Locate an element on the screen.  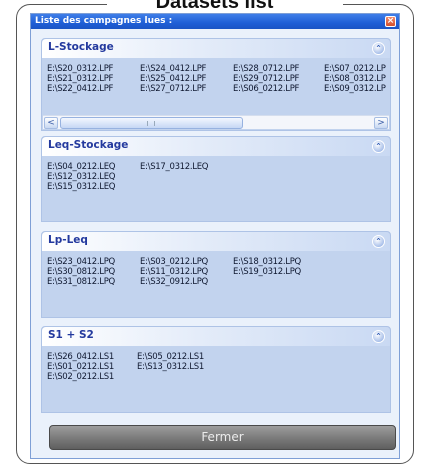
horizontal-scrollbar: < > is located at coordinates (216, 122).